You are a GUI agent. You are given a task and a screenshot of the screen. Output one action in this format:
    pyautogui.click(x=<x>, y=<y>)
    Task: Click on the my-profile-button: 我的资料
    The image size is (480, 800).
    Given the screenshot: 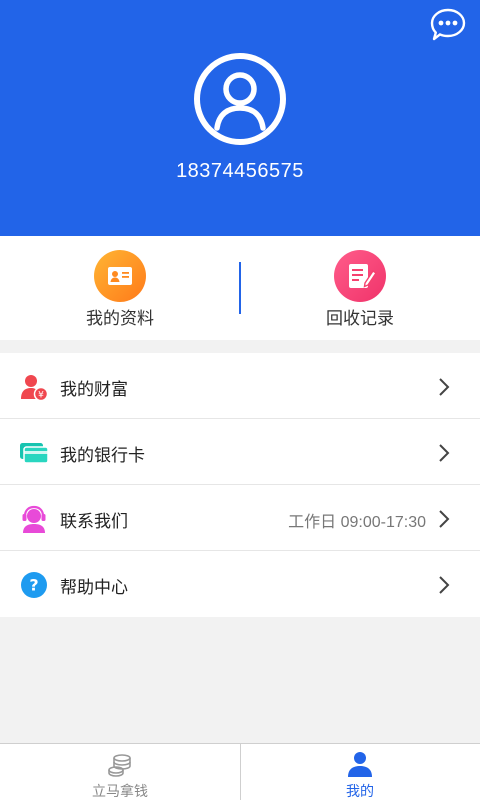 What is the action you would take?
    pyautogui.click(x=120, y=288)
    